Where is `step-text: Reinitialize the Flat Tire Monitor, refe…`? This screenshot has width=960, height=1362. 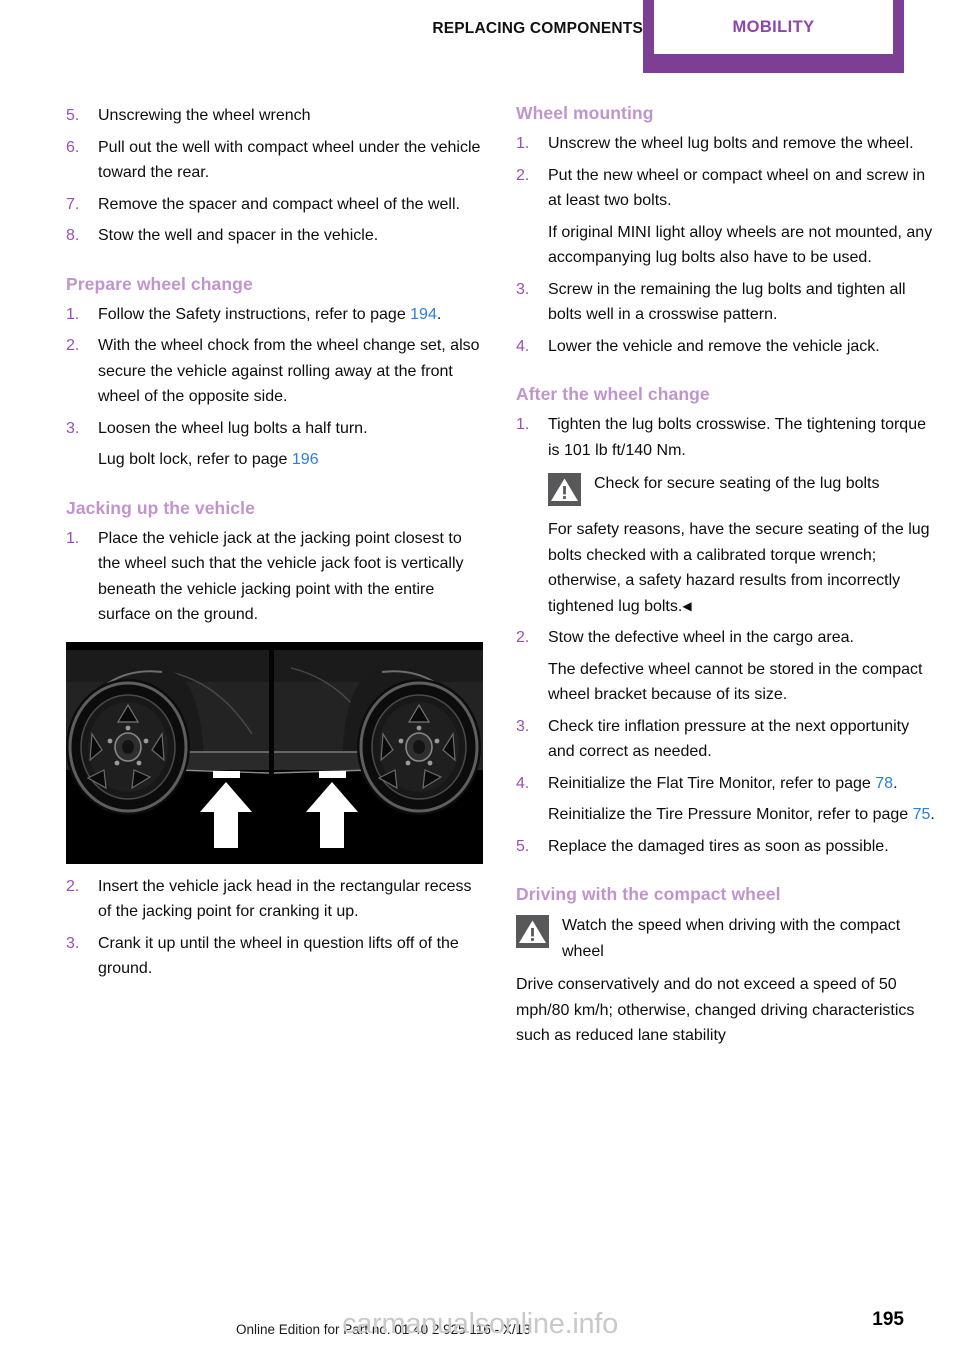 step-text: Reinitialize the Flat Tire Monitor, refe… is located at coordinates (742, 799).